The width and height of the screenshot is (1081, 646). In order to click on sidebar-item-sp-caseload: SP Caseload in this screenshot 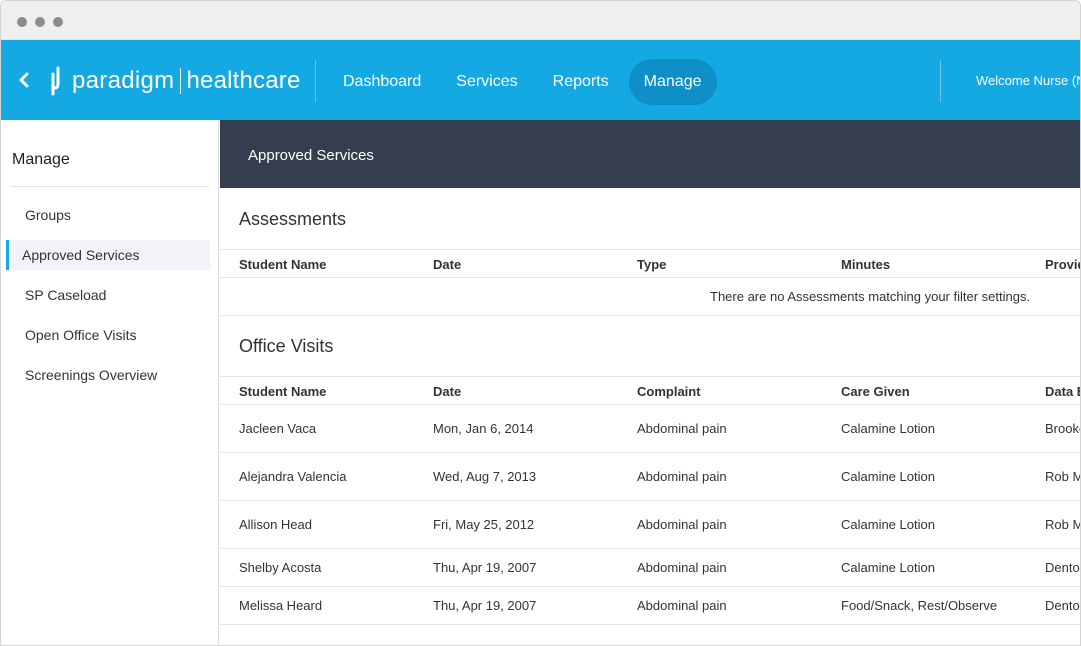, I will do `click(108, 295)`.